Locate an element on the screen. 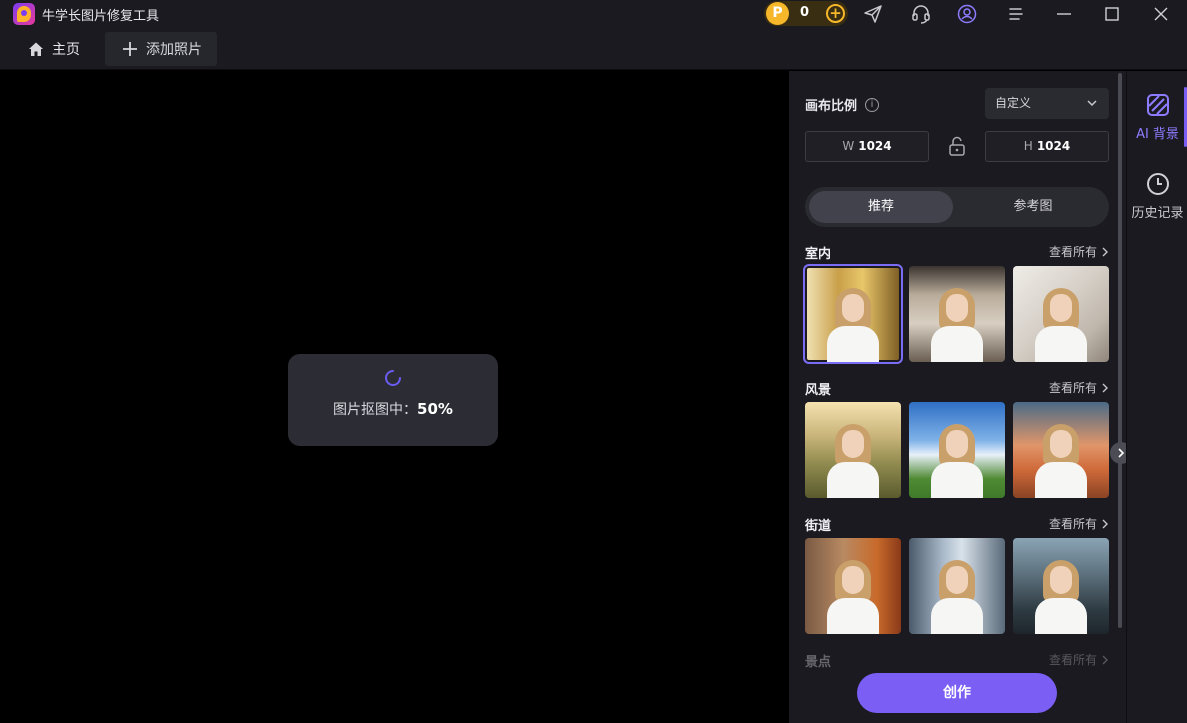 Image resolution: width=1187 pixels, height=723 pixels. account-icon is located at coordinates (967, 14).